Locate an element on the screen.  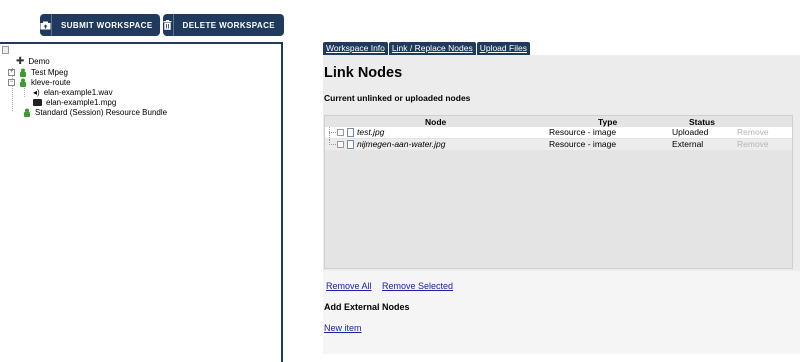
delete-workspace-label: DELETE WORKSPACE is located at coordinates (228, 25).